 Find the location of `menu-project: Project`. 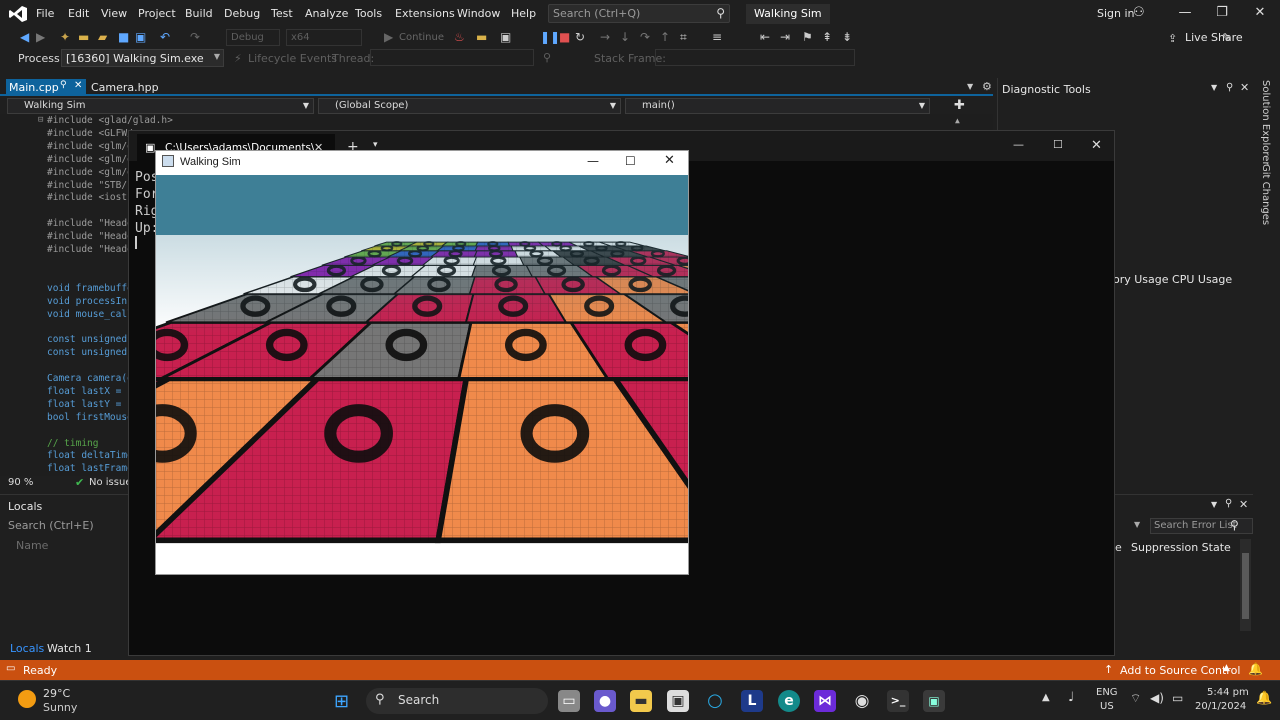

menu-project: Project is located at coordinates (157, 13).